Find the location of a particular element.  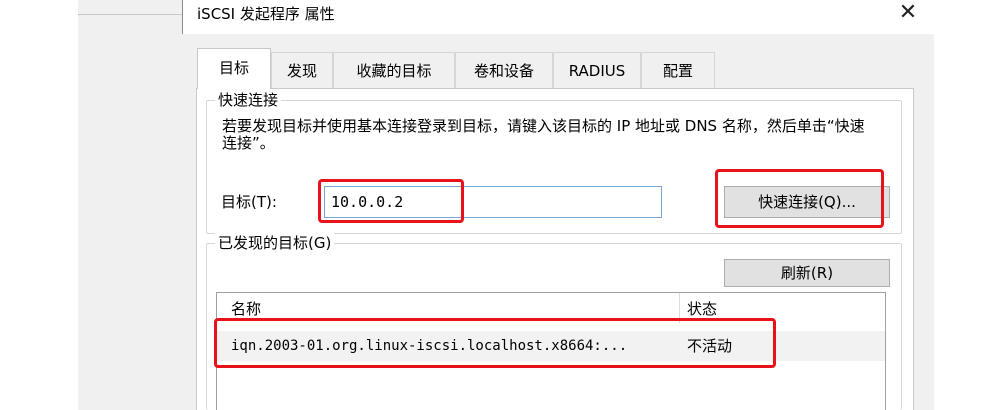

column-divider is located at coordinates (679, 308).